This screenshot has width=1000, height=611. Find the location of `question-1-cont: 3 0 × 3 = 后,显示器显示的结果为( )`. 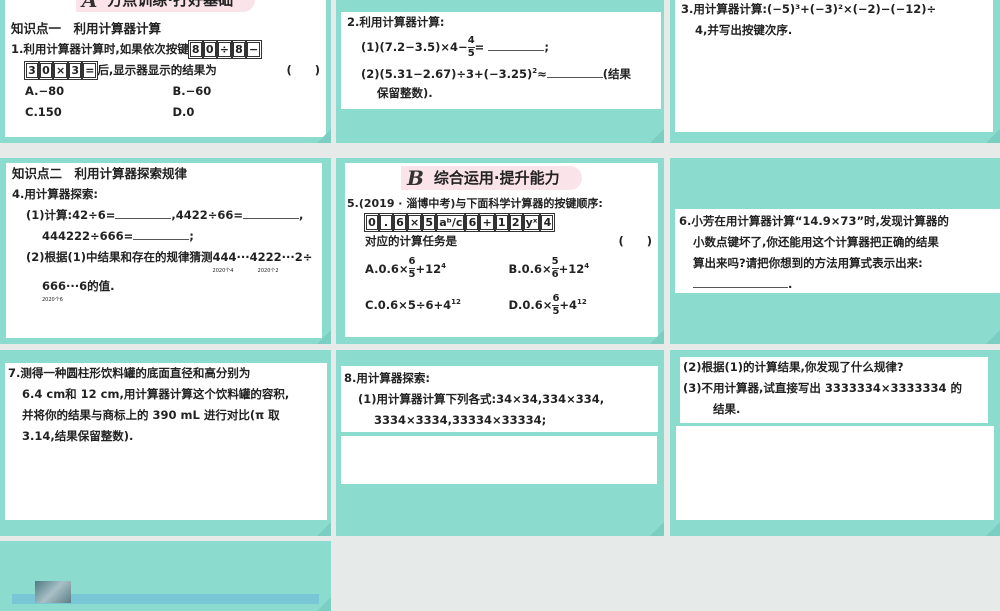

question-1-cont: 3 0 × 3 = 后,显示器显示的结果为( ) is located at coordinates (165, 70).